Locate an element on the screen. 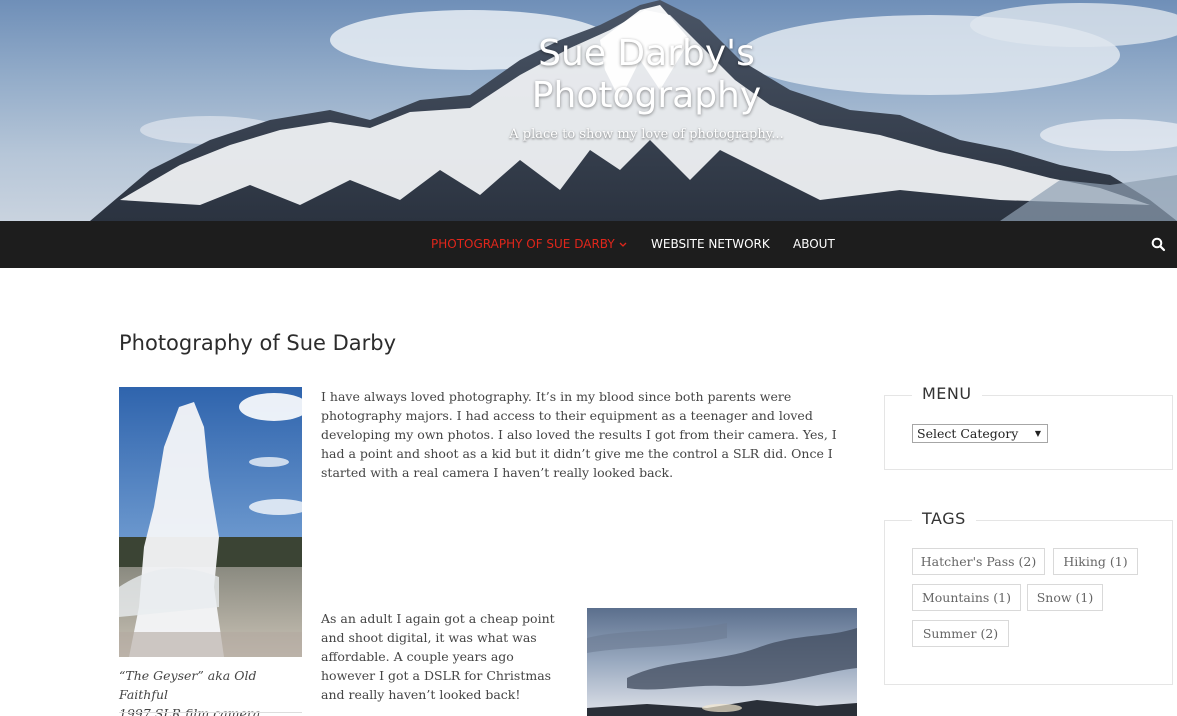  geyser-caption-line1: “The Geyser” aka Old Faithful is located at coordinates (188, 685).